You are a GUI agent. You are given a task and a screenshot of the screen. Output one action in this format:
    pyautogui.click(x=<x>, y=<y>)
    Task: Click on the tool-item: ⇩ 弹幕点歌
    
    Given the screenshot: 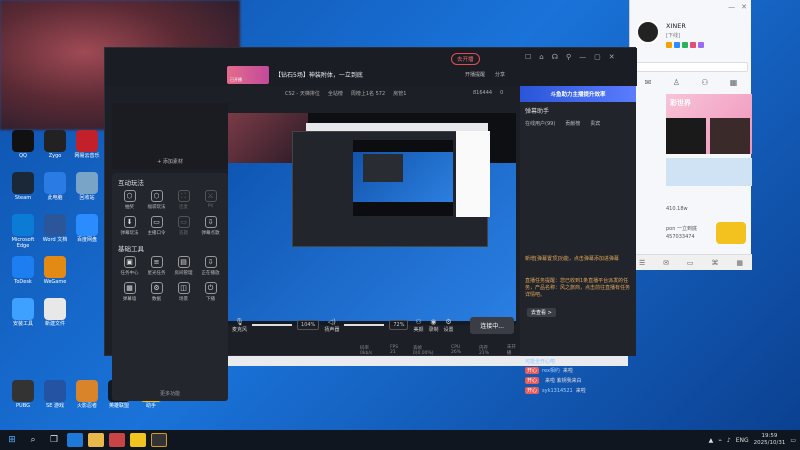 What is the action you would take?
    pyautogui.click(x=210, y=226)
    